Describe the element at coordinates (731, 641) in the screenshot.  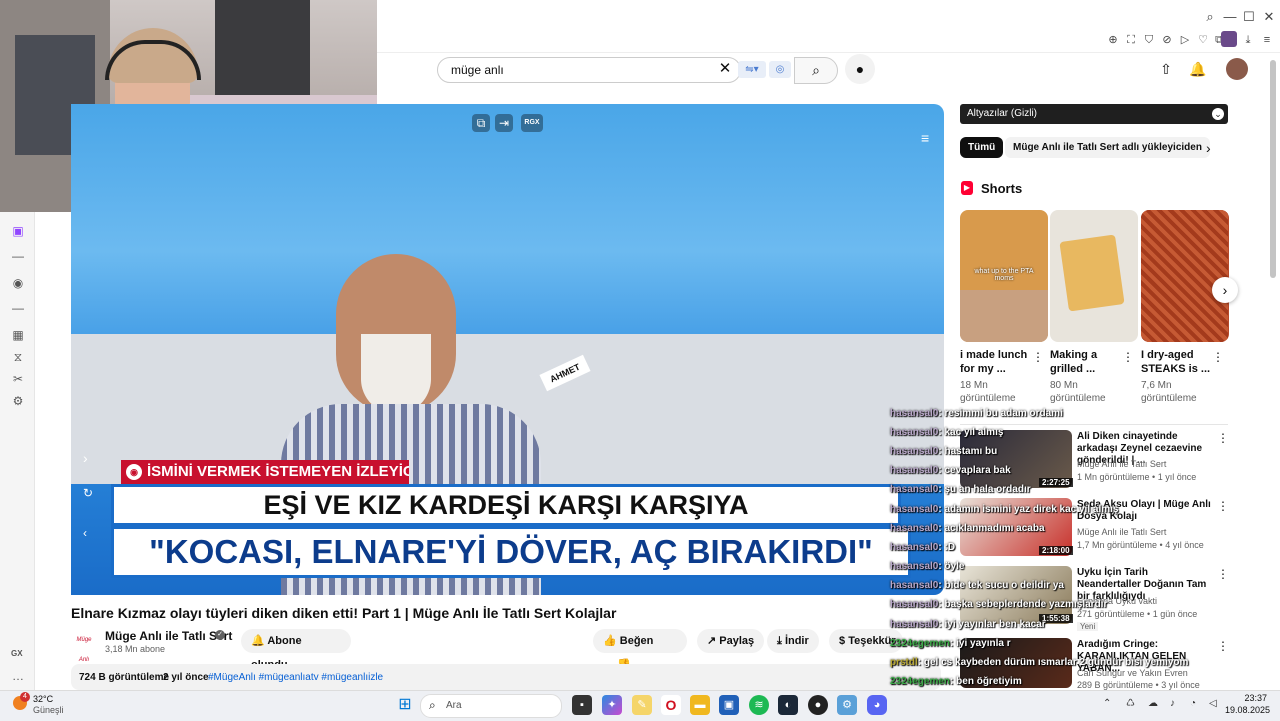
I see `share-button: ↗ Paylaş` at that location.